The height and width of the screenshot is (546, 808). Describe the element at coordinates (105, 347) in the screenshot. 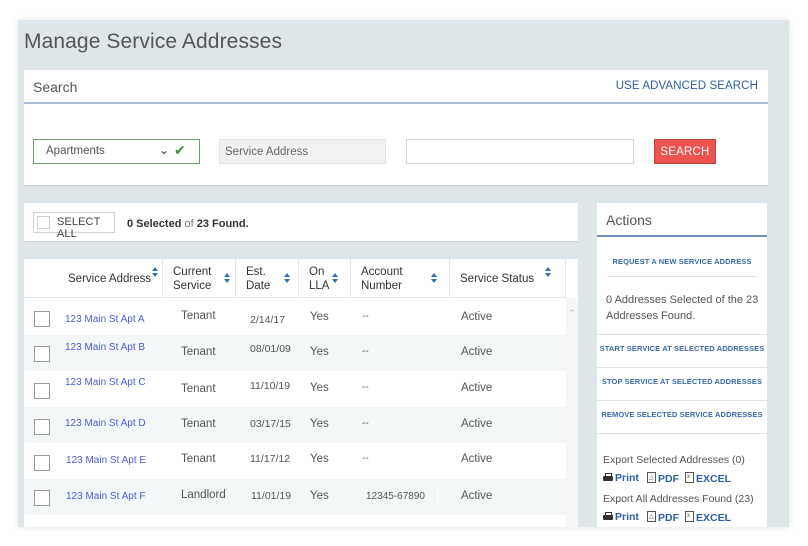

I see `service-address-link: 123 Main St Apt B` at that location.